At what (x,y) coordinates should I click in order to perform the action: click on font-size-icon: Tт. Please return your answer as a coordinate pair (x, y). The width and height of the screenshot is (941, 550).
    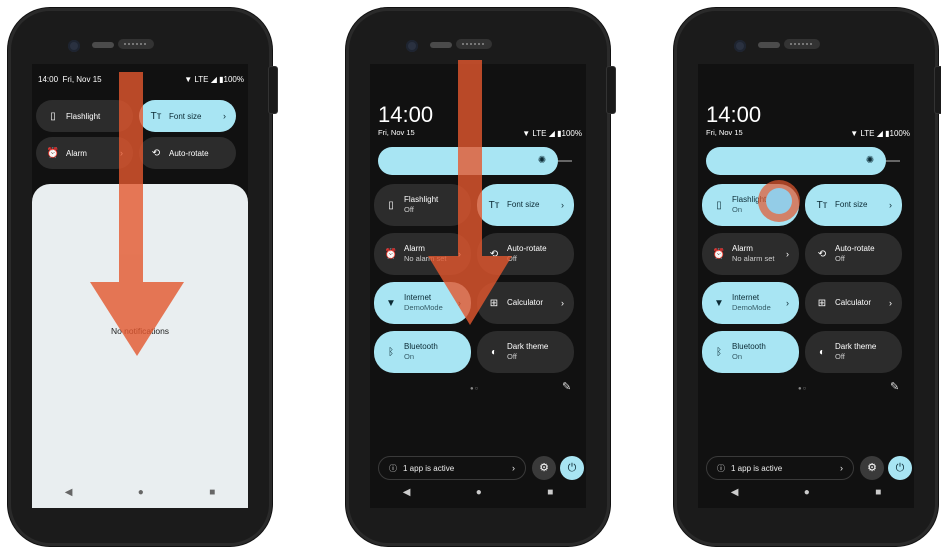
    Looking at the image, I should click on (822, 205).